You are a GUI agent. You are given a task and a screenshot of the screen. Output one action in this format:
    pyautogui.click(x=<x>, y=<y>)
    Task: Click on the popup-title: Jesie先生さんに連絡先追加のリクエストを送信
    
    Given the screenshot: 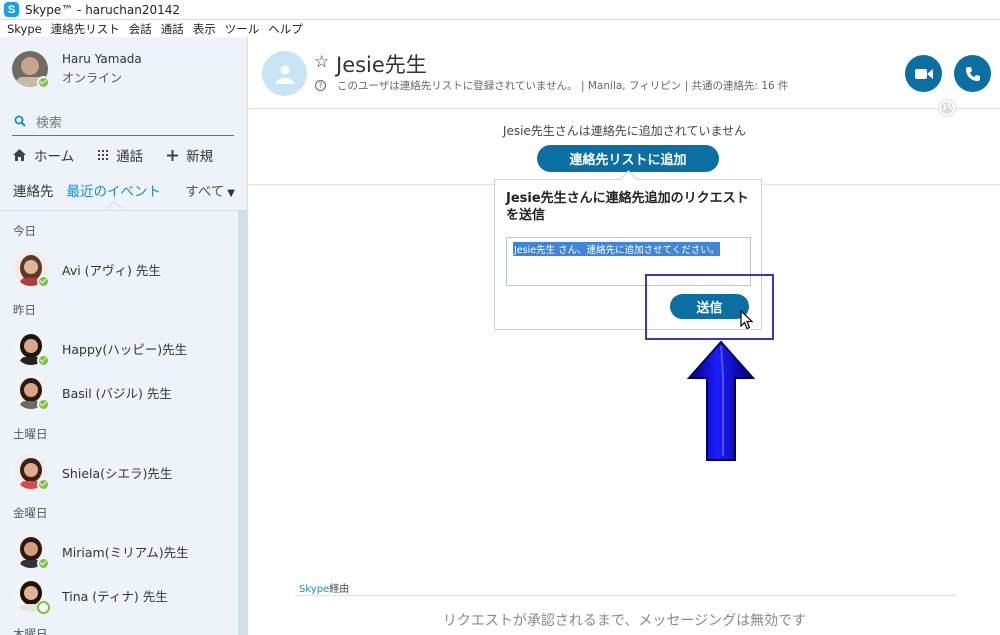 What is the action you would take?
    pyautogui.click(x=627, y=207)
    